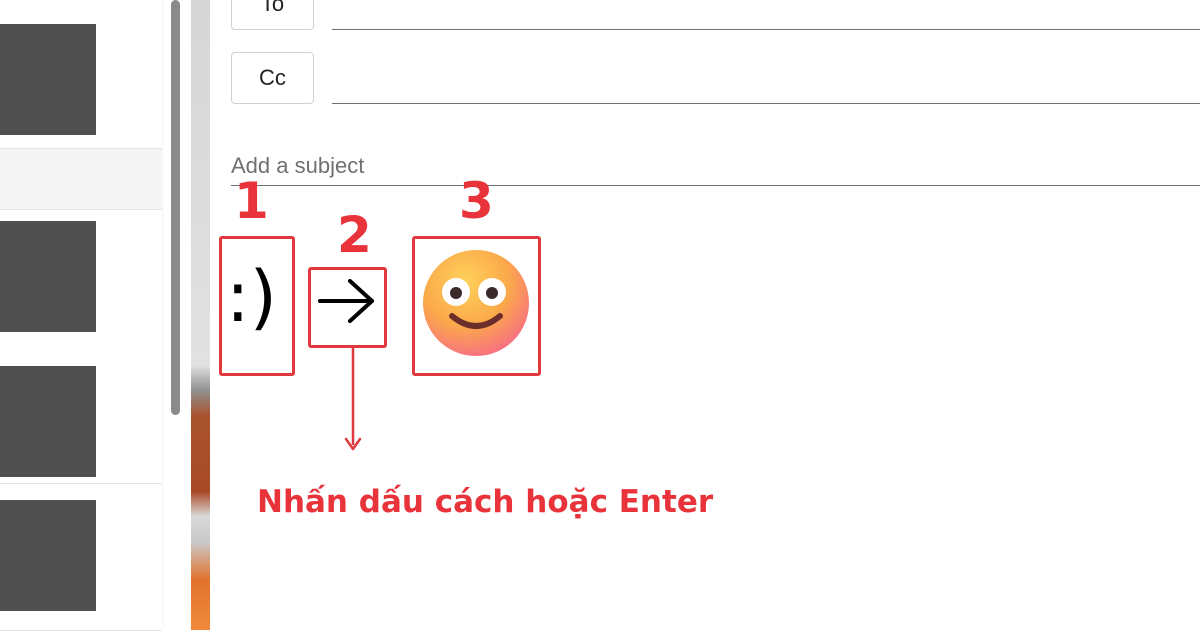  Describe the element at coordinates (766, 29) in the screenshot. I see `to-field` at that location.